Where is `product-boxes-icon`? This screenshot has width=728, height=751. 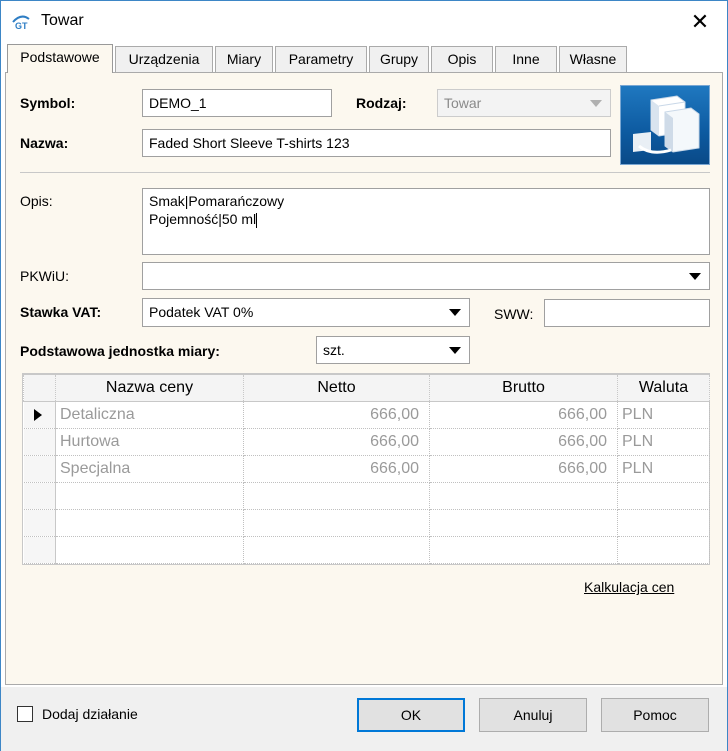
product-boxes-icon is located at coordinates (666, 124).